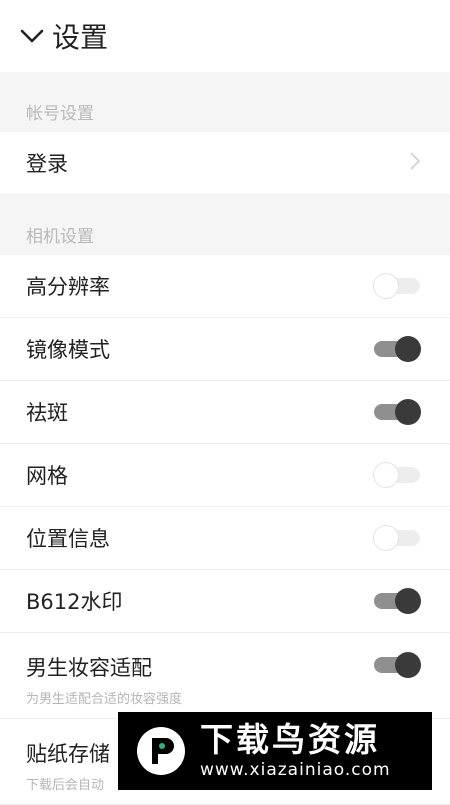  Describe the element at coordinates (47, 164) in the screenshot. I see `login-label: 登录` at that location.